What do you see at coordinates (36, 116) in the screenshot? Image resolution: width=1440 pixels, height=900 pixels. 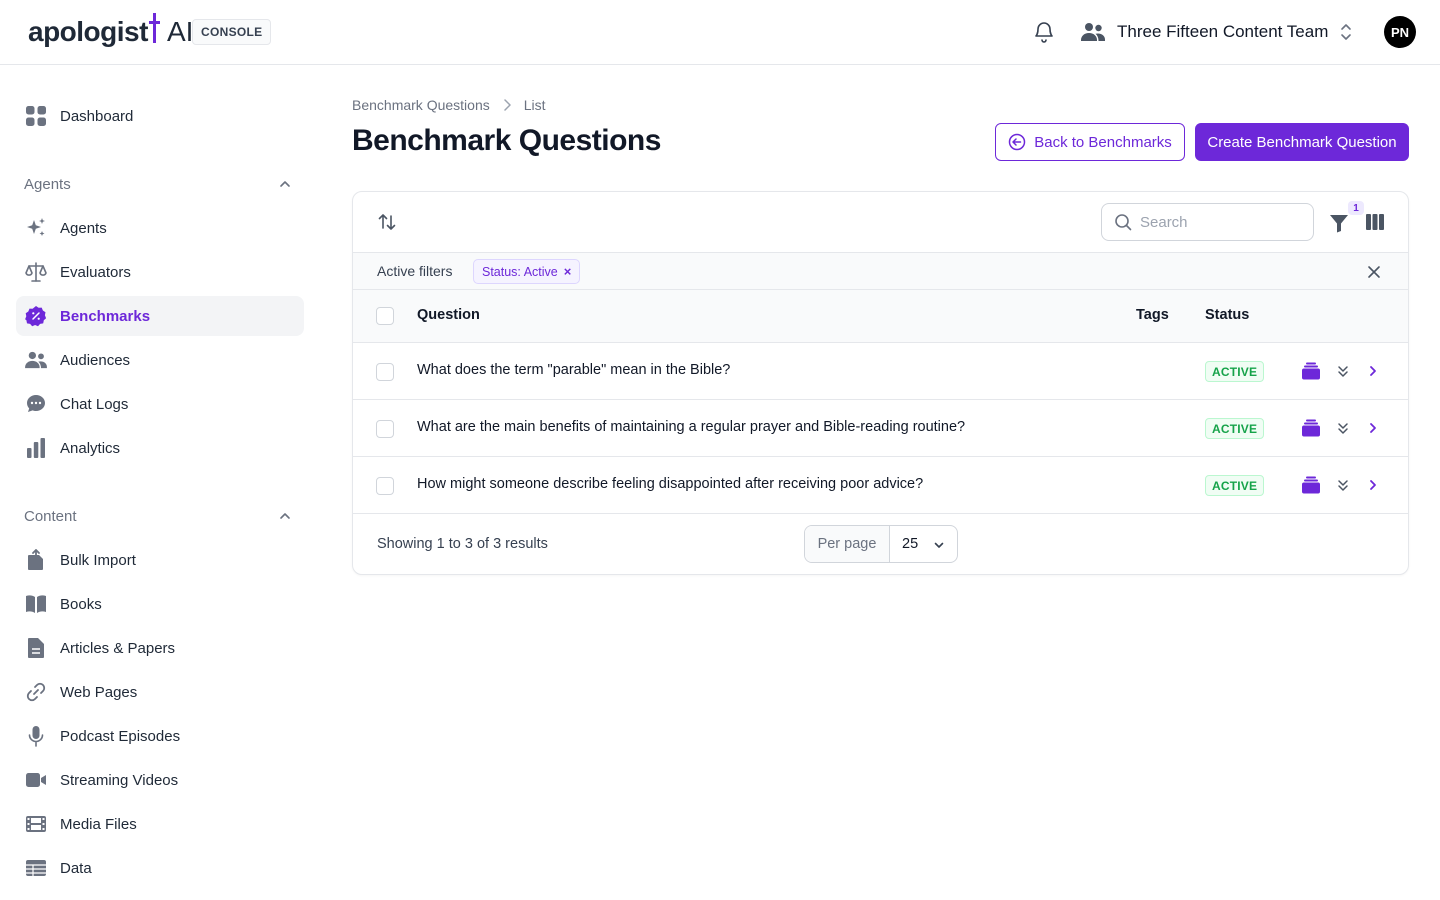 I see `dashboard-grid-icon` at bounding box center [36, 116].